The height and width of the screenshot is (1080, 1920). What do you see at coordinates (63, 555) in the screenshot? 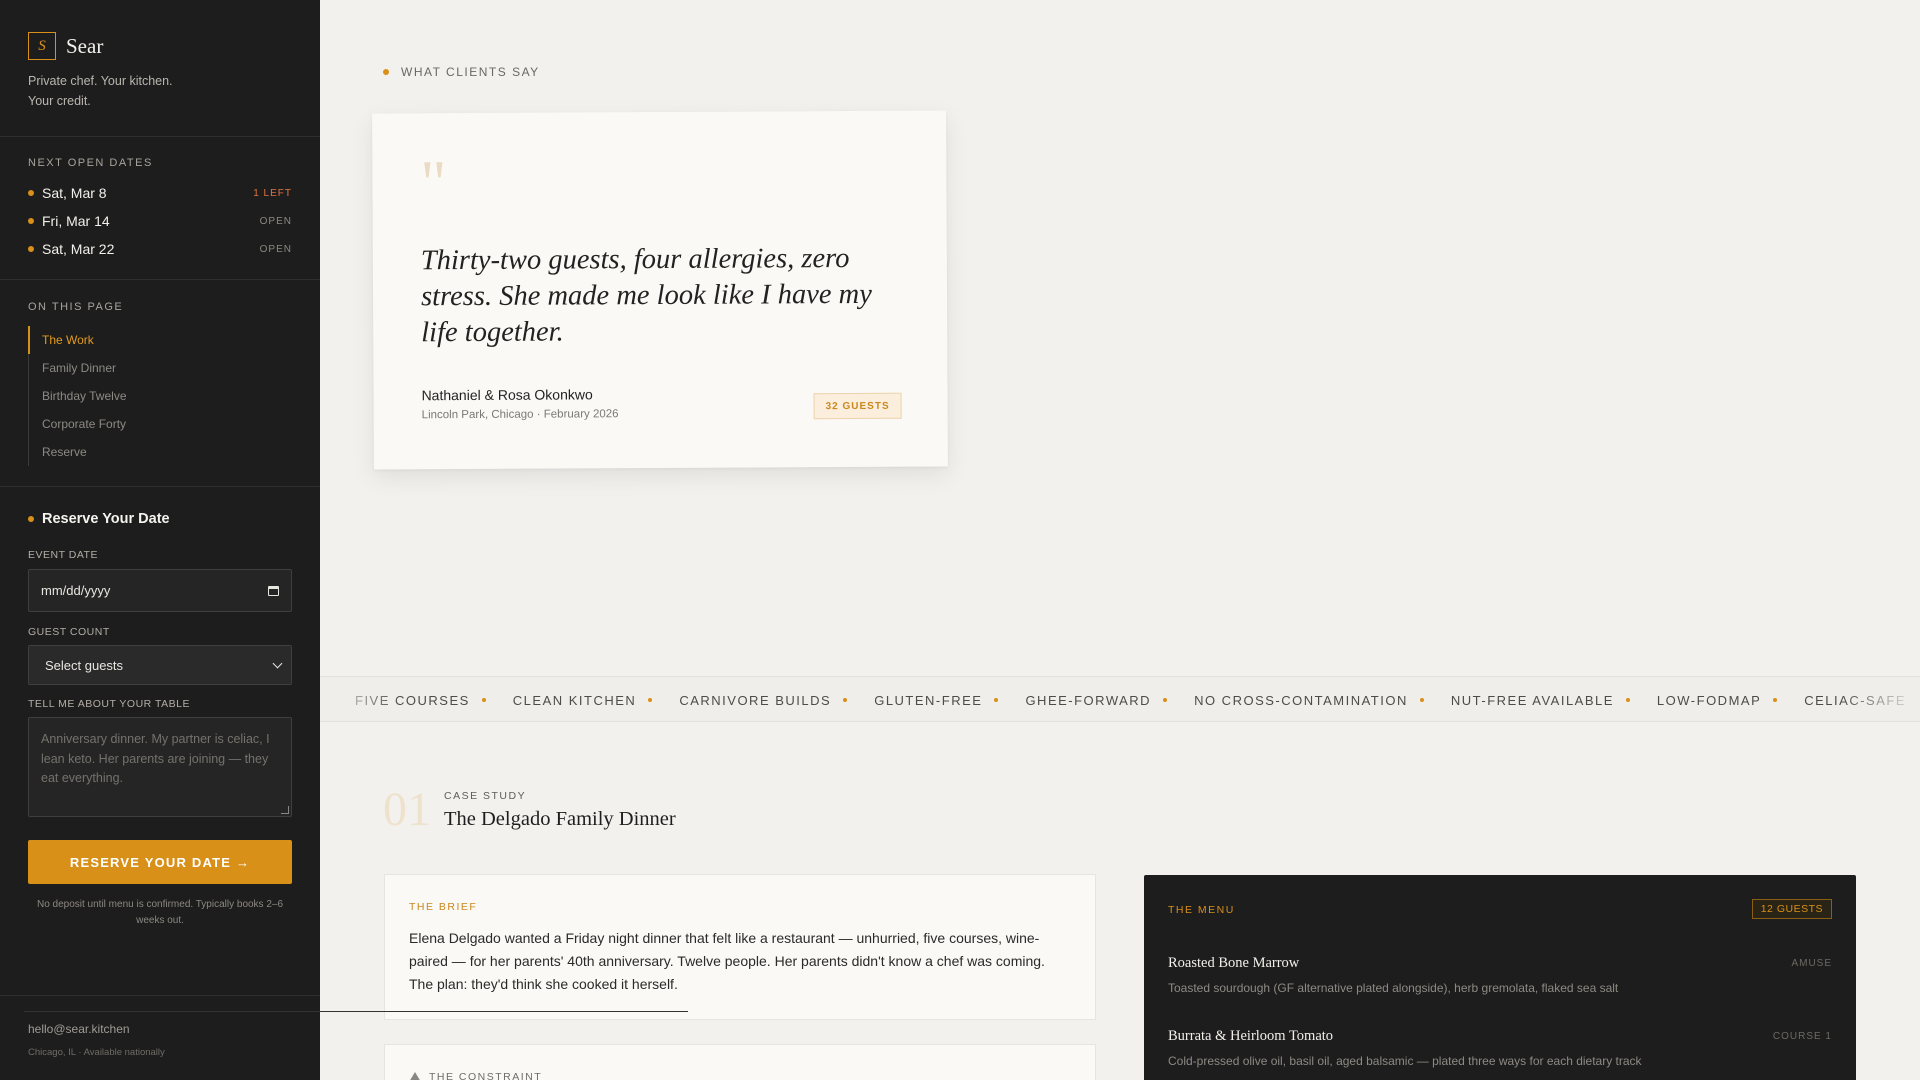
I see `event-date-label: EVENT DATE` at bounding box center [63, 555].